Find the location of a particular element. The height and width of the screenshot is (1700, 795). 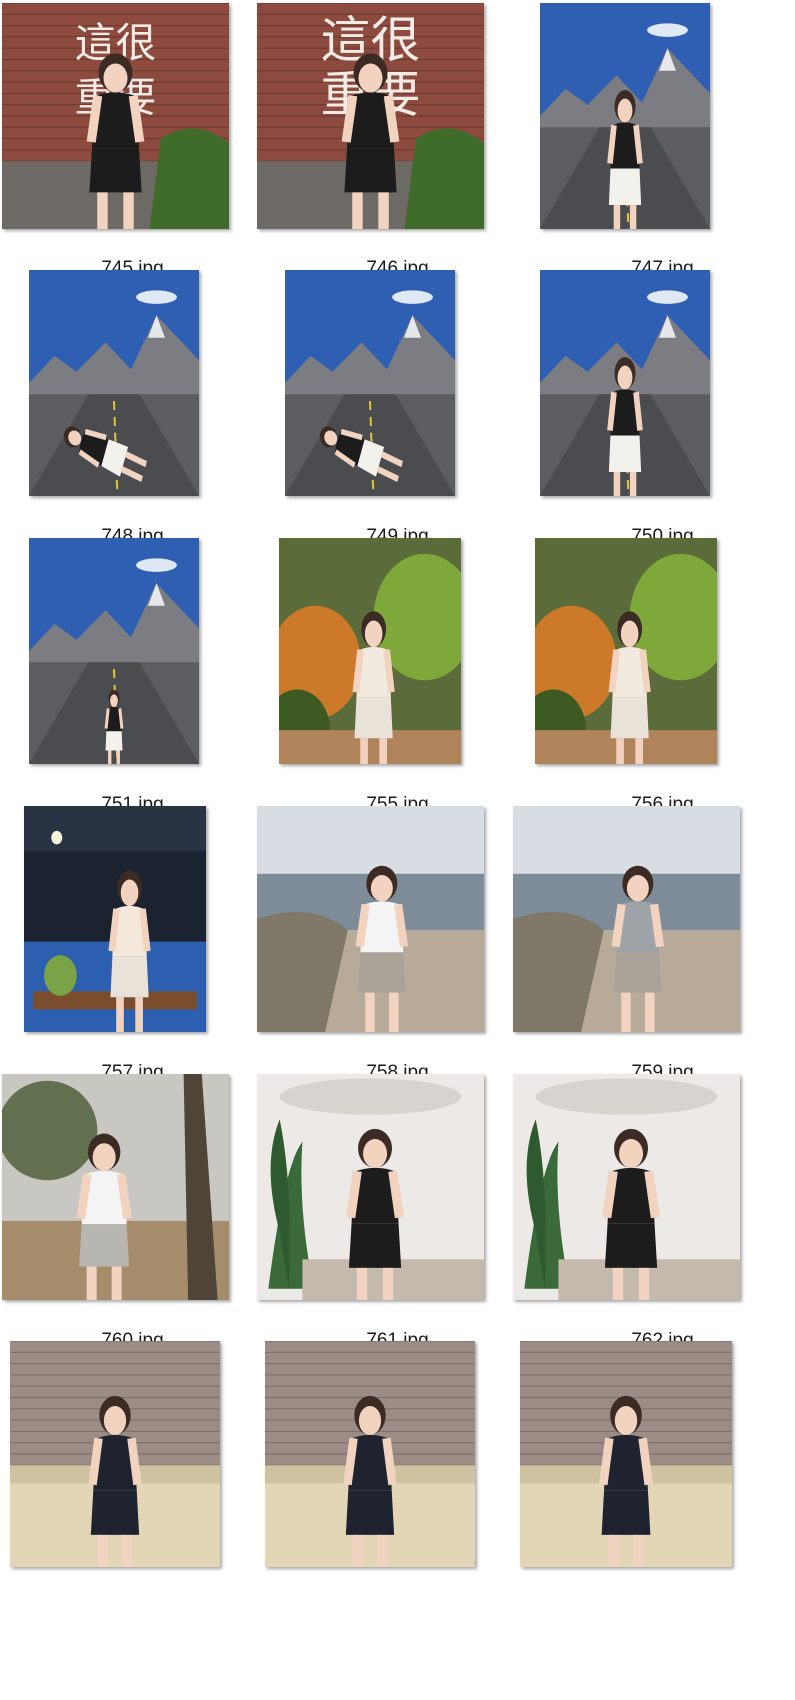

file-tile: 749.jpg is located at coordinates (397, 413).